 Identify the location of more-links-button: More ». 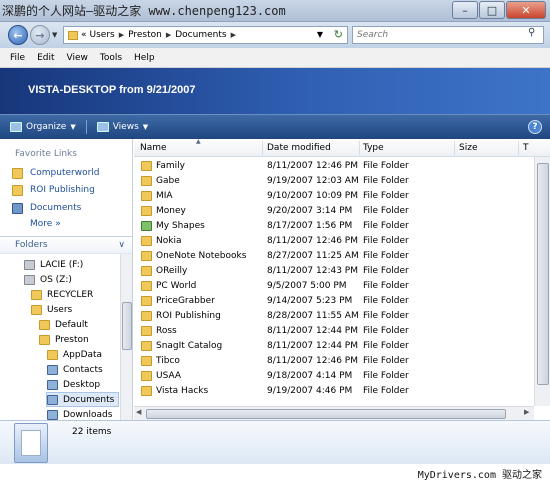
(45, 224).